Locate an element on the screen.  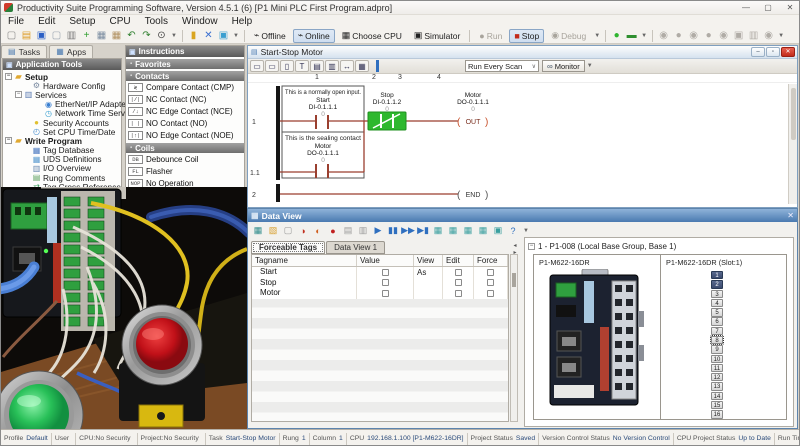
minimize-button: – is located at coordinates (758, 52).